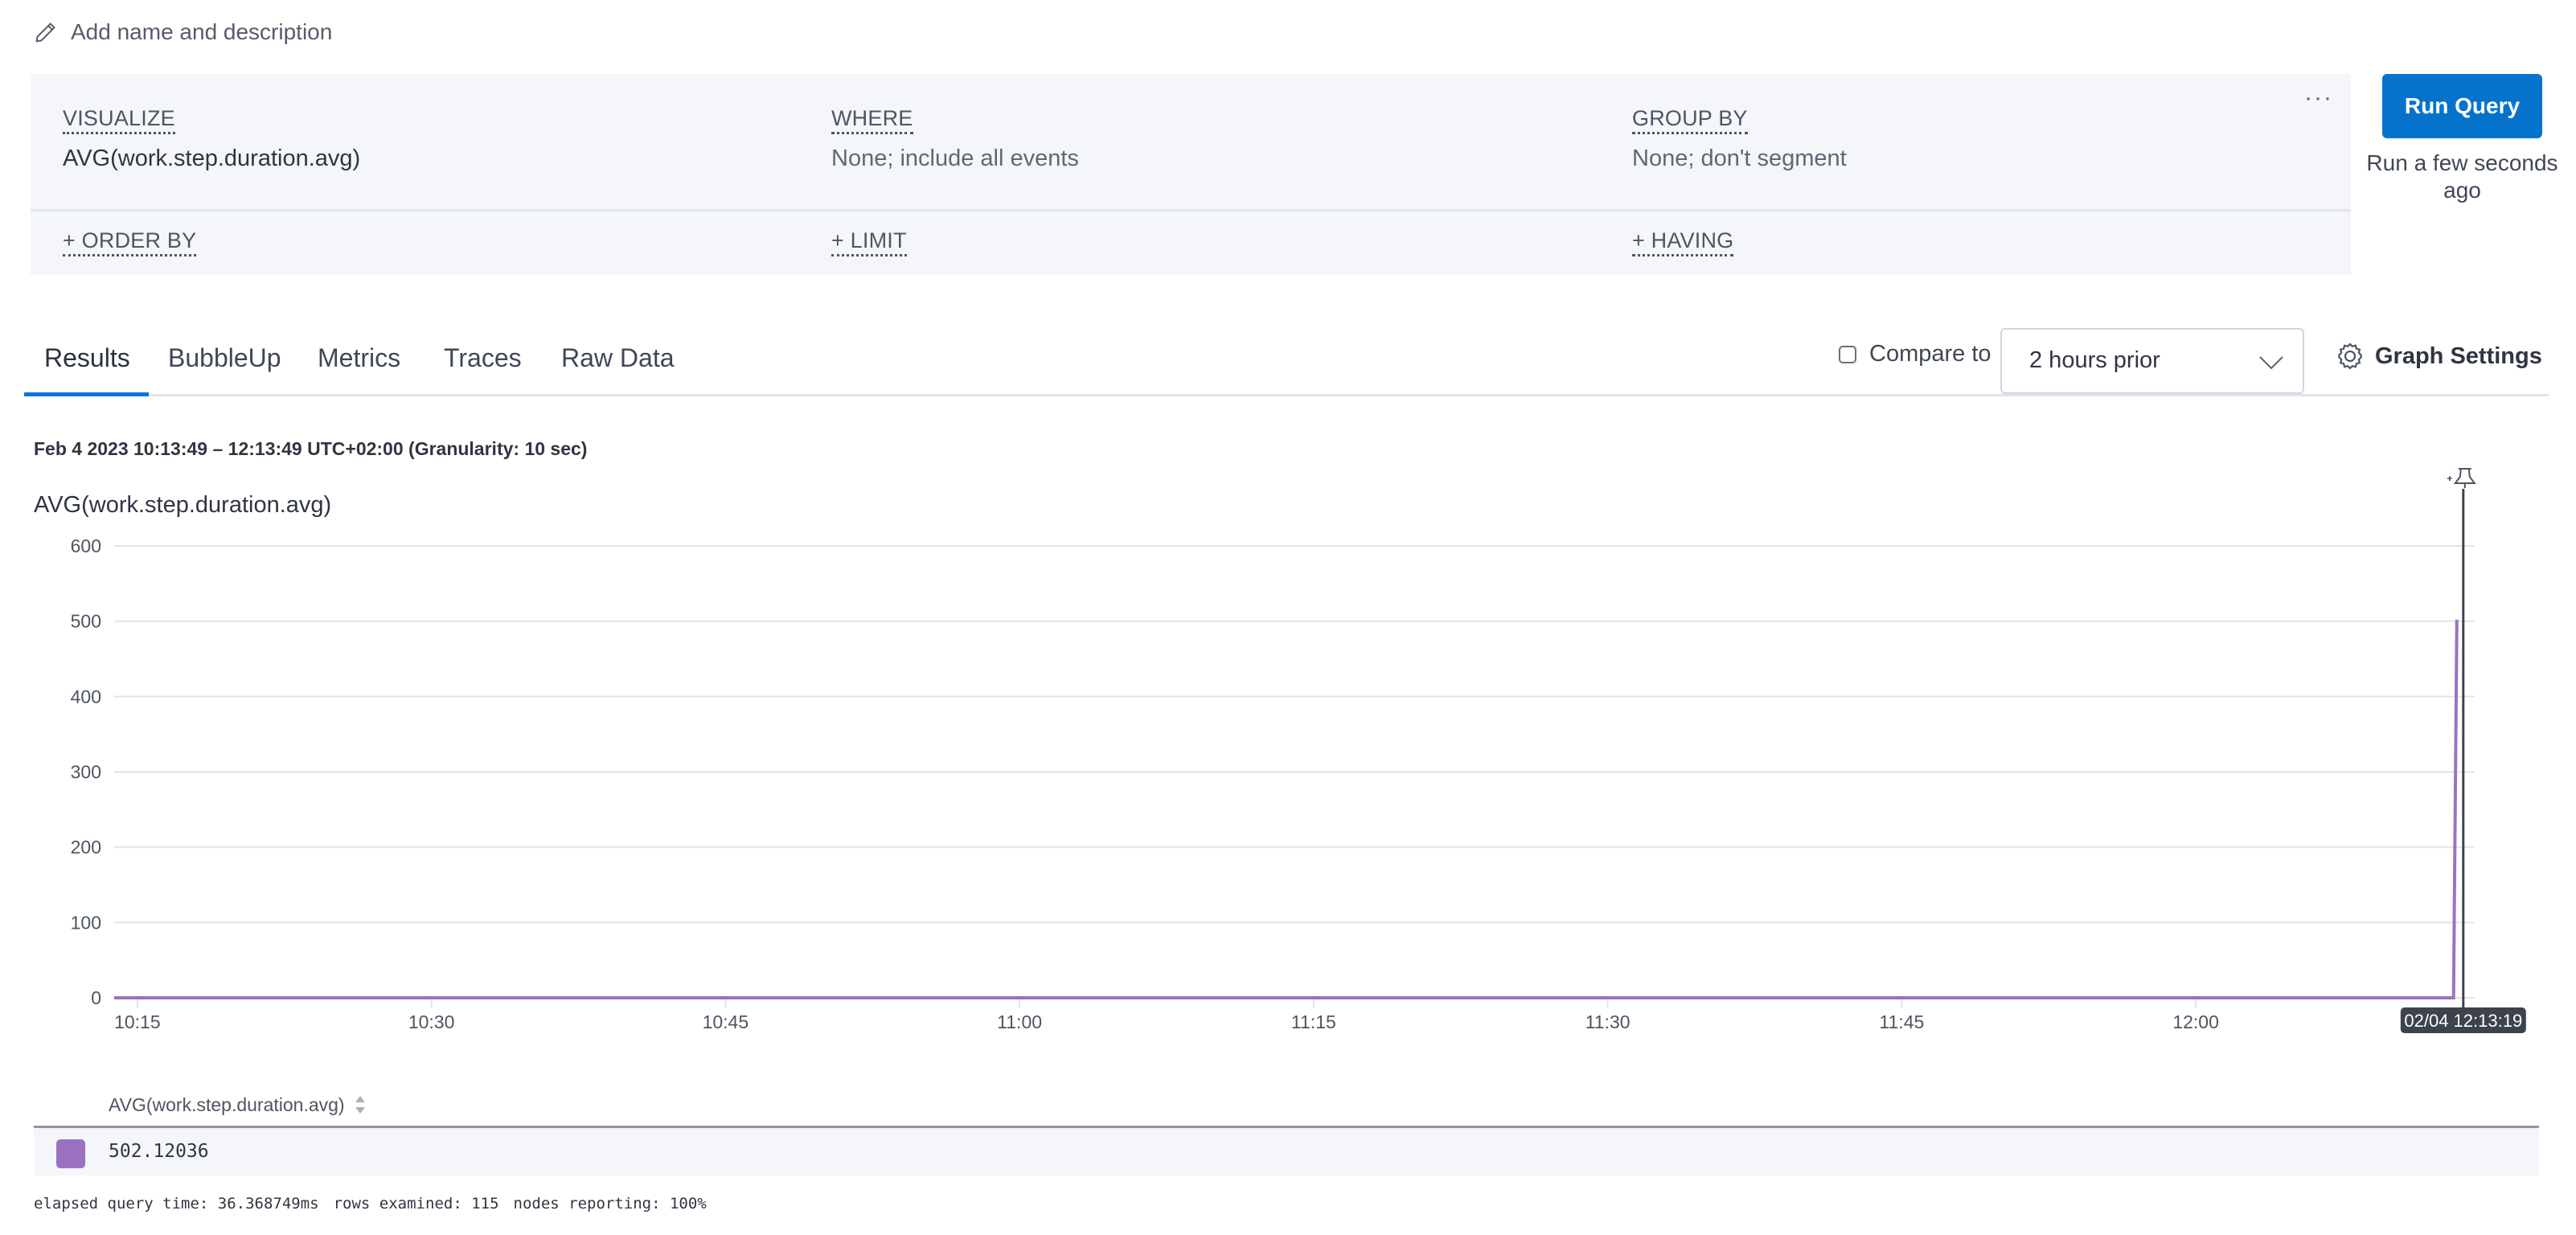 The image size is (2576, 1235). Describe the element at coordinates (86, 545) in the screenshot. I see `y-tick-label: 600` at that location.